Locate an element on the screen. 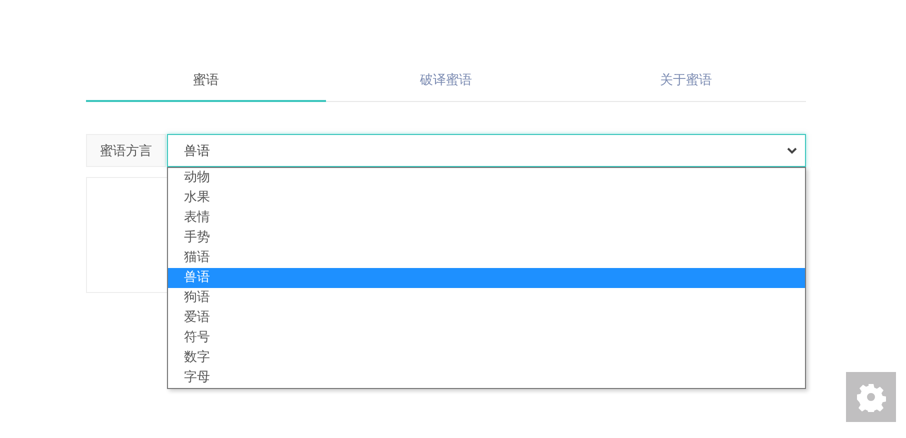  field-label: 蜜语方言 is located at coordinates (126, 150).